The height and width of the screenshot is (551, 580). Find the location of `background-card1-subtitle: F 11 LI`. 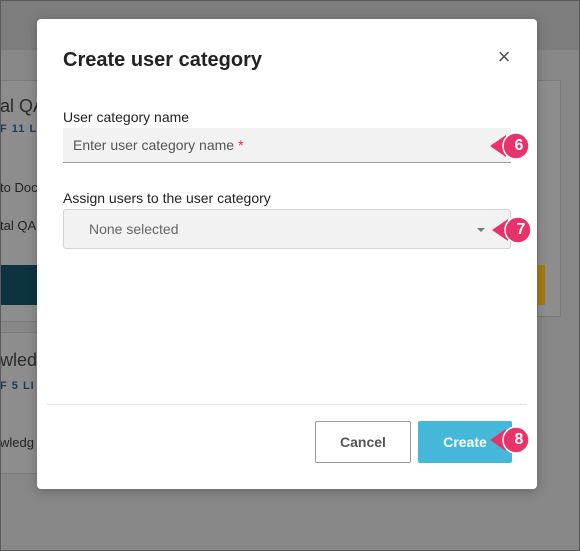

background-card1-subtitle: F 11 LI is located at coordinates (21, 129).